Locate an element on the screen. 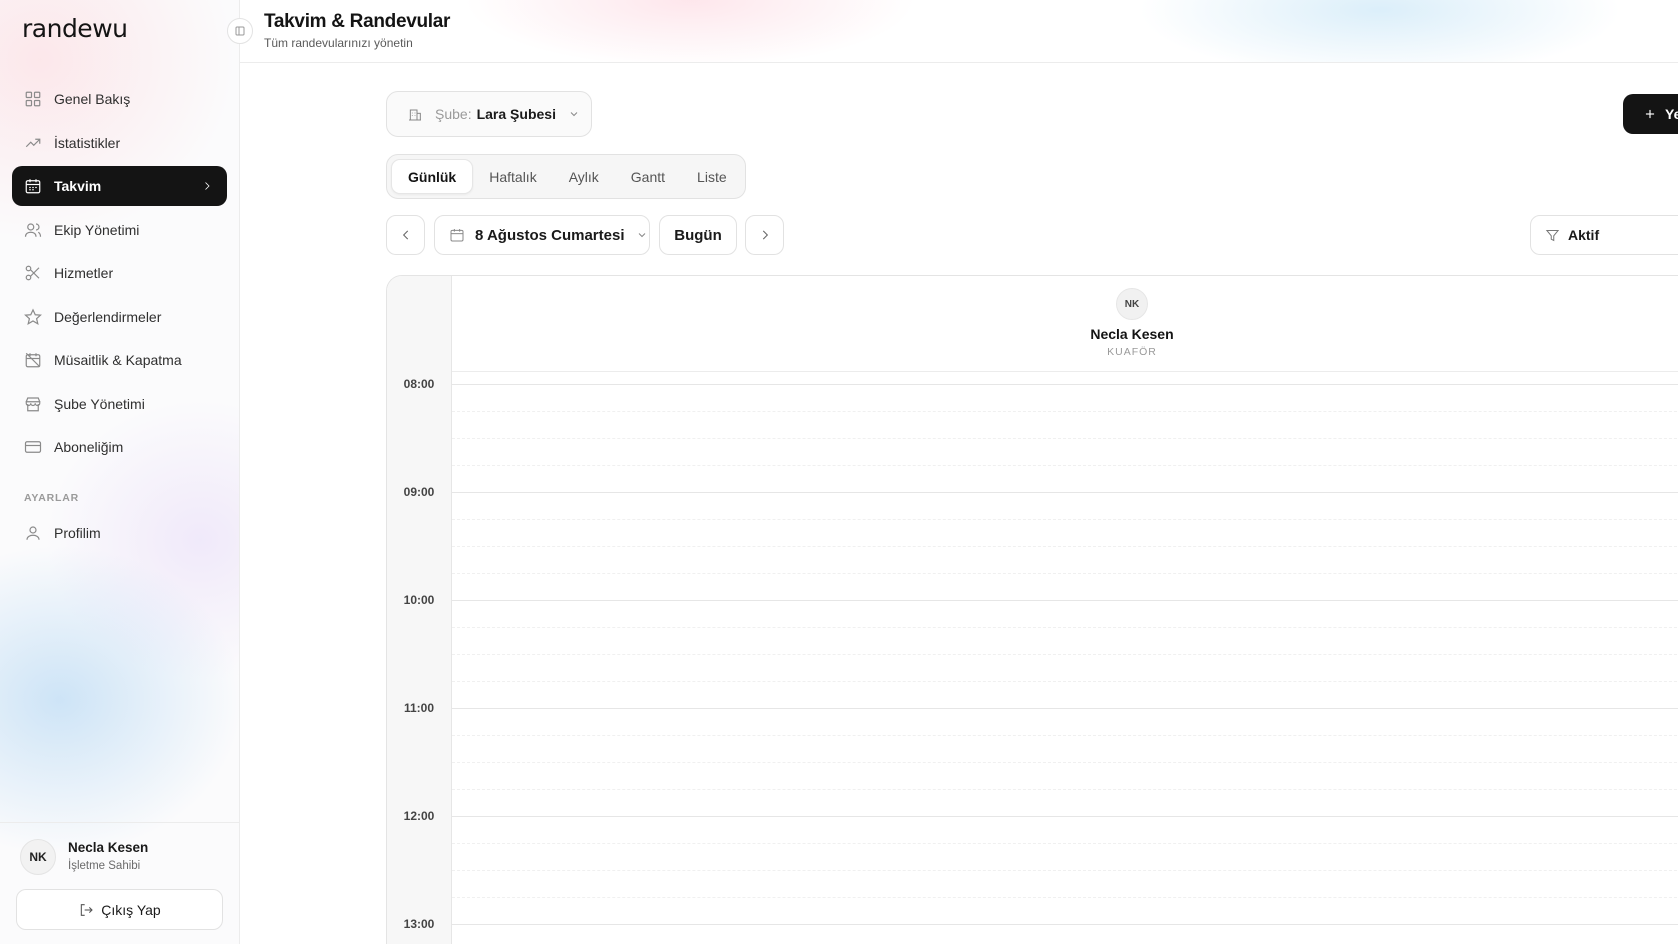 The width and height of the screenshot is (1678, 944). current-date: 8 Ağustos Cumartesi is located at coordinates (550, 235).